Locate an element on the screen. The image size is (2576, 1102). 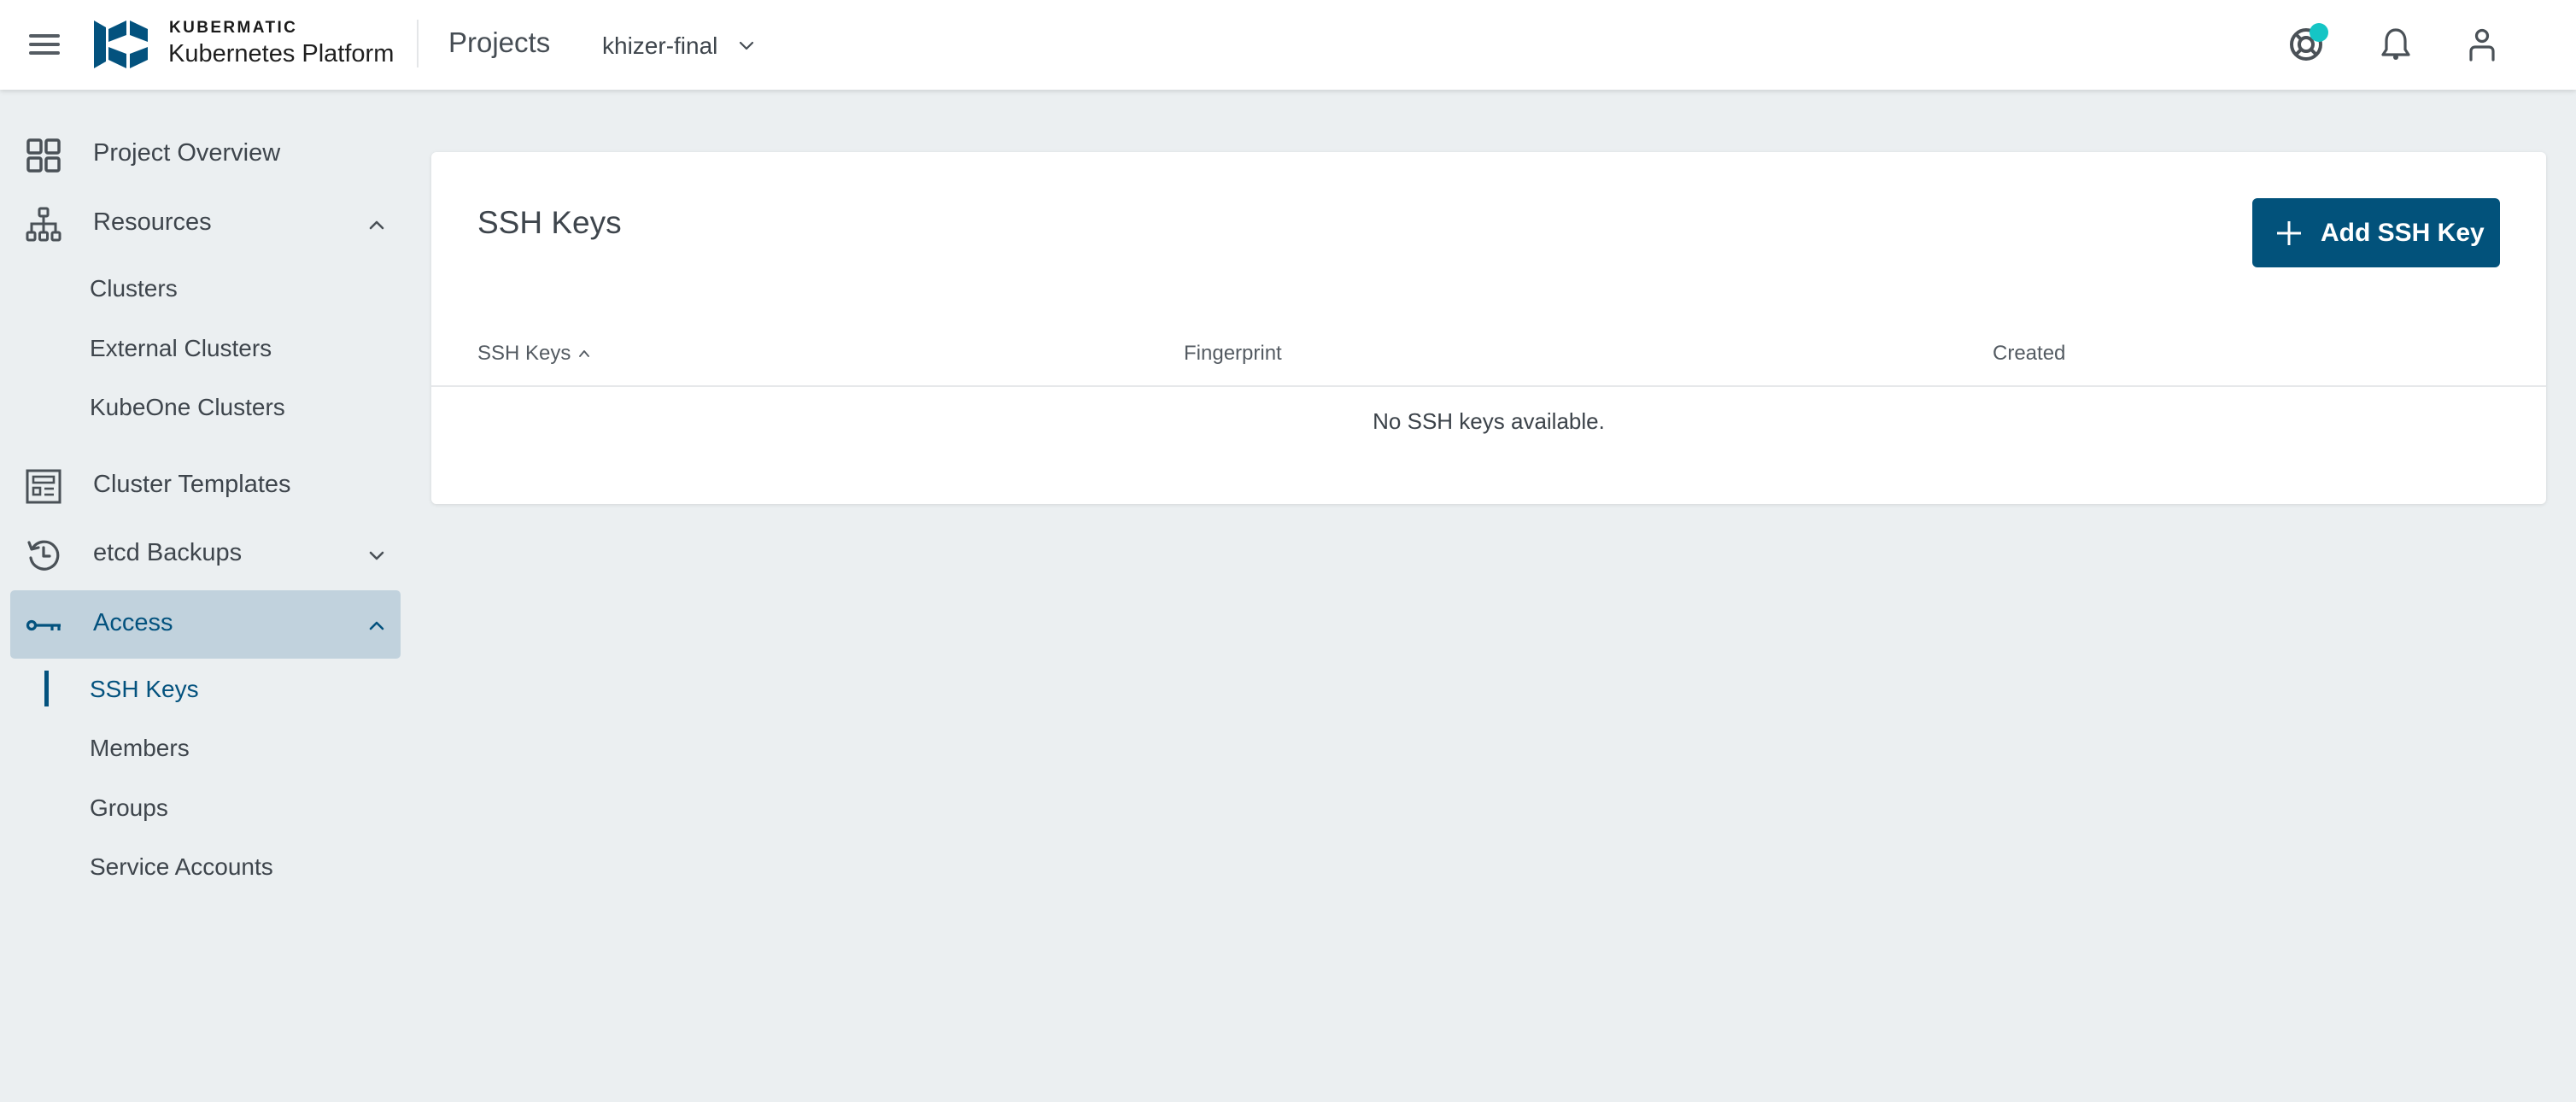
active-indicator is located at coordinates (46, 689).